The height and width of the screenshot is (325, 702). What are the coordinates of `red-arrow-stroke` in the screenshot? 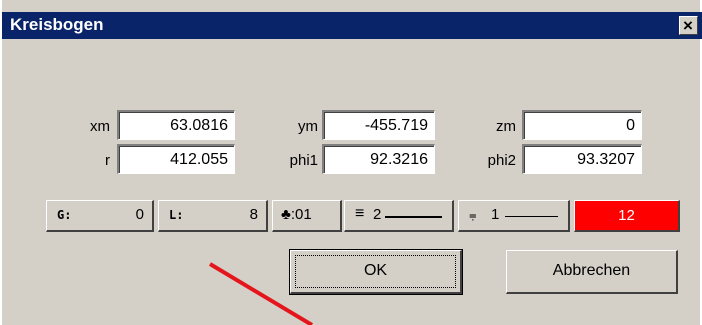 It's located at (261, 293).